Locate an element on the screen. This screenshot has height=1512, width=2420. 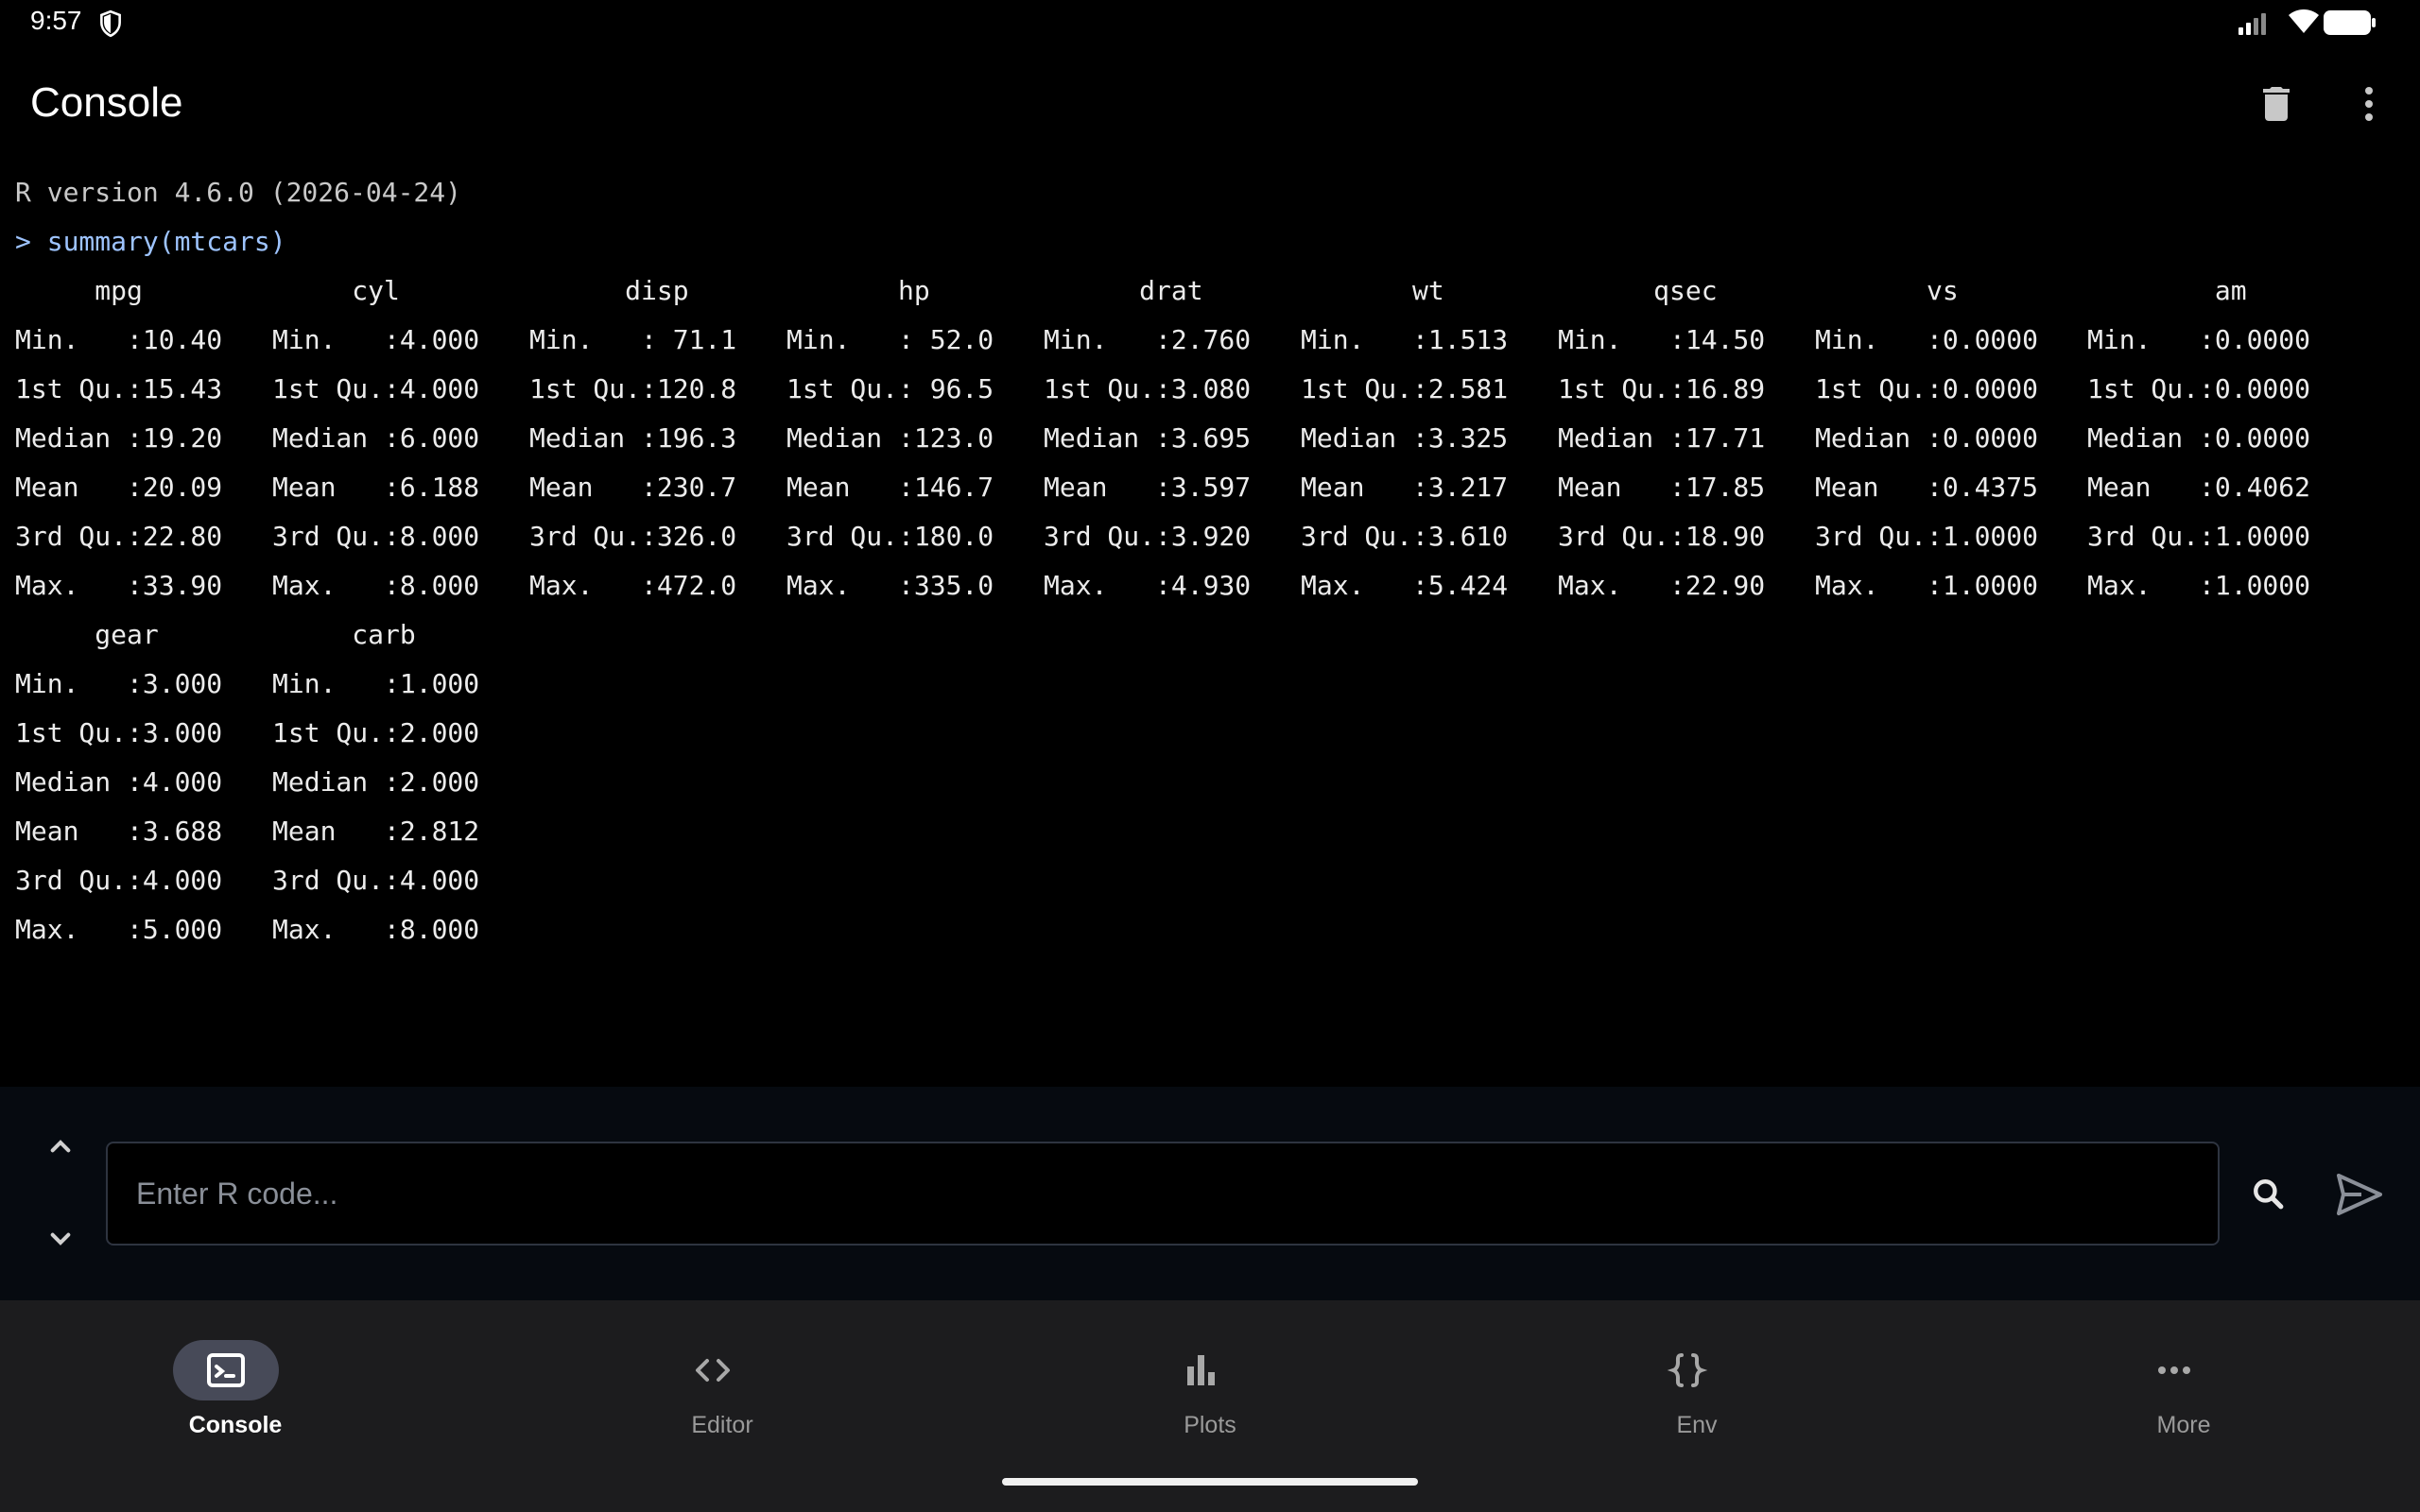
summary-cell: Max. :472.0 is located at coordinates (633, 585).